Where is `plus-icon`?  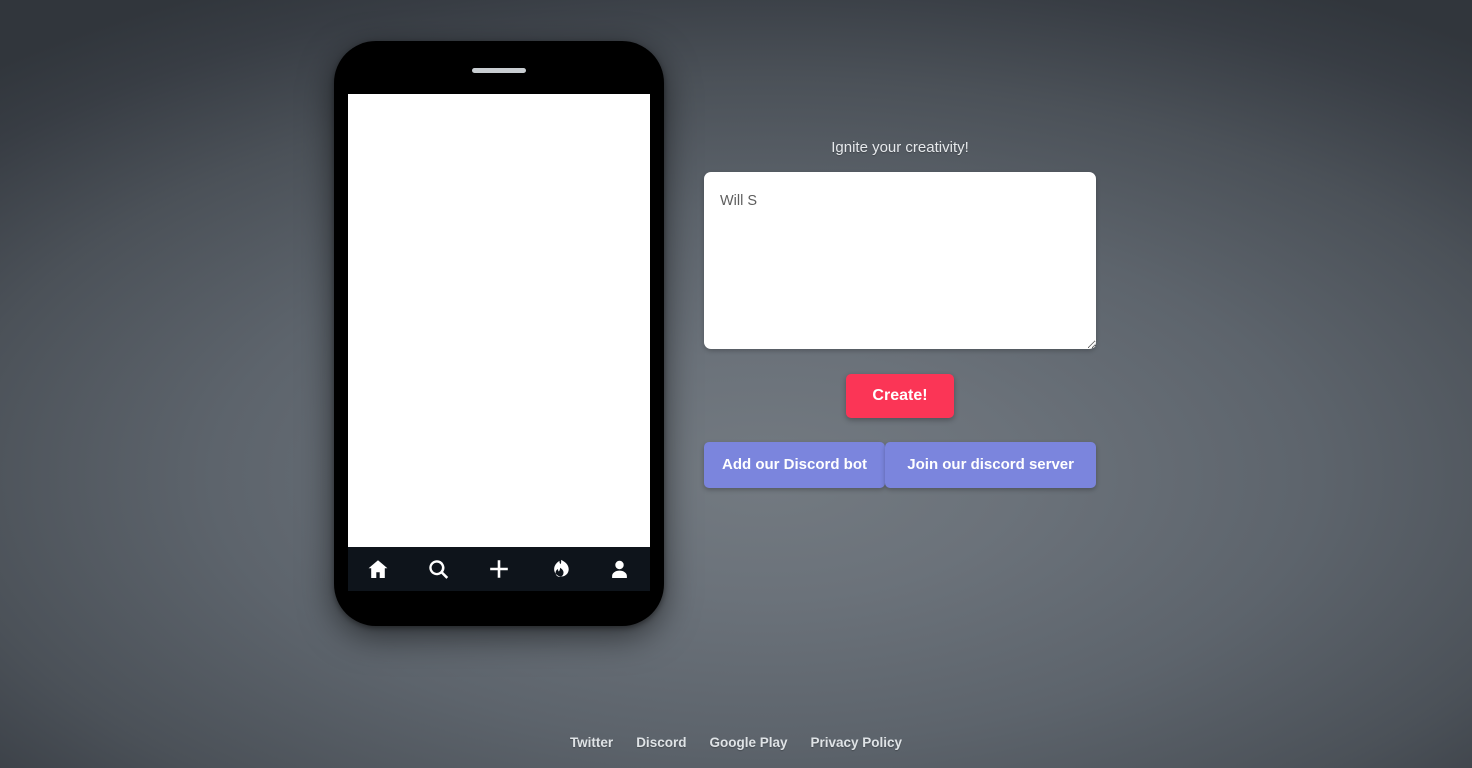
plus-icon is located at coordinates (499, 569).